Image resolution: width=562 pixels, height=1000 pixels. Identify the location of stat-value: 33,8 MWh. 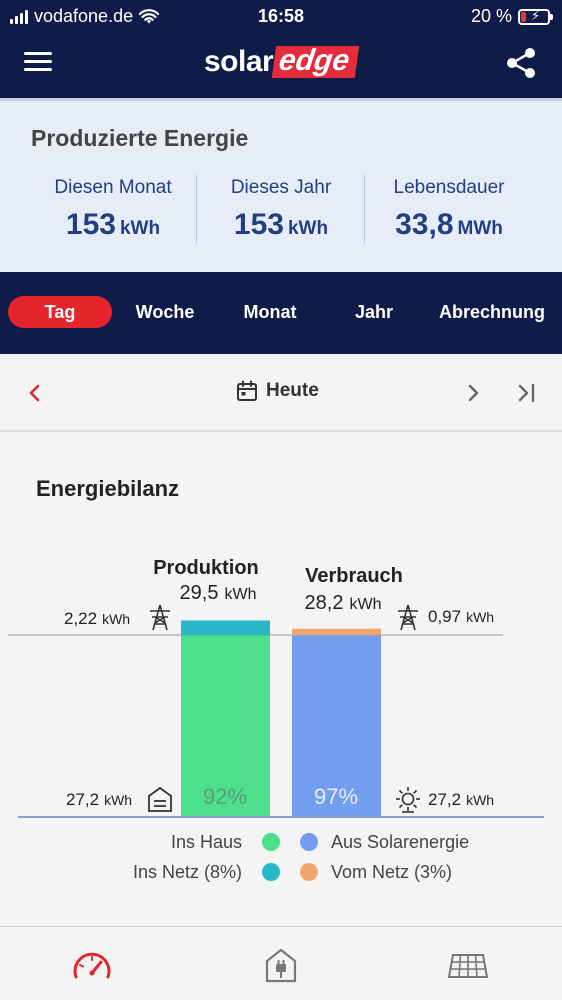
(449, 225).